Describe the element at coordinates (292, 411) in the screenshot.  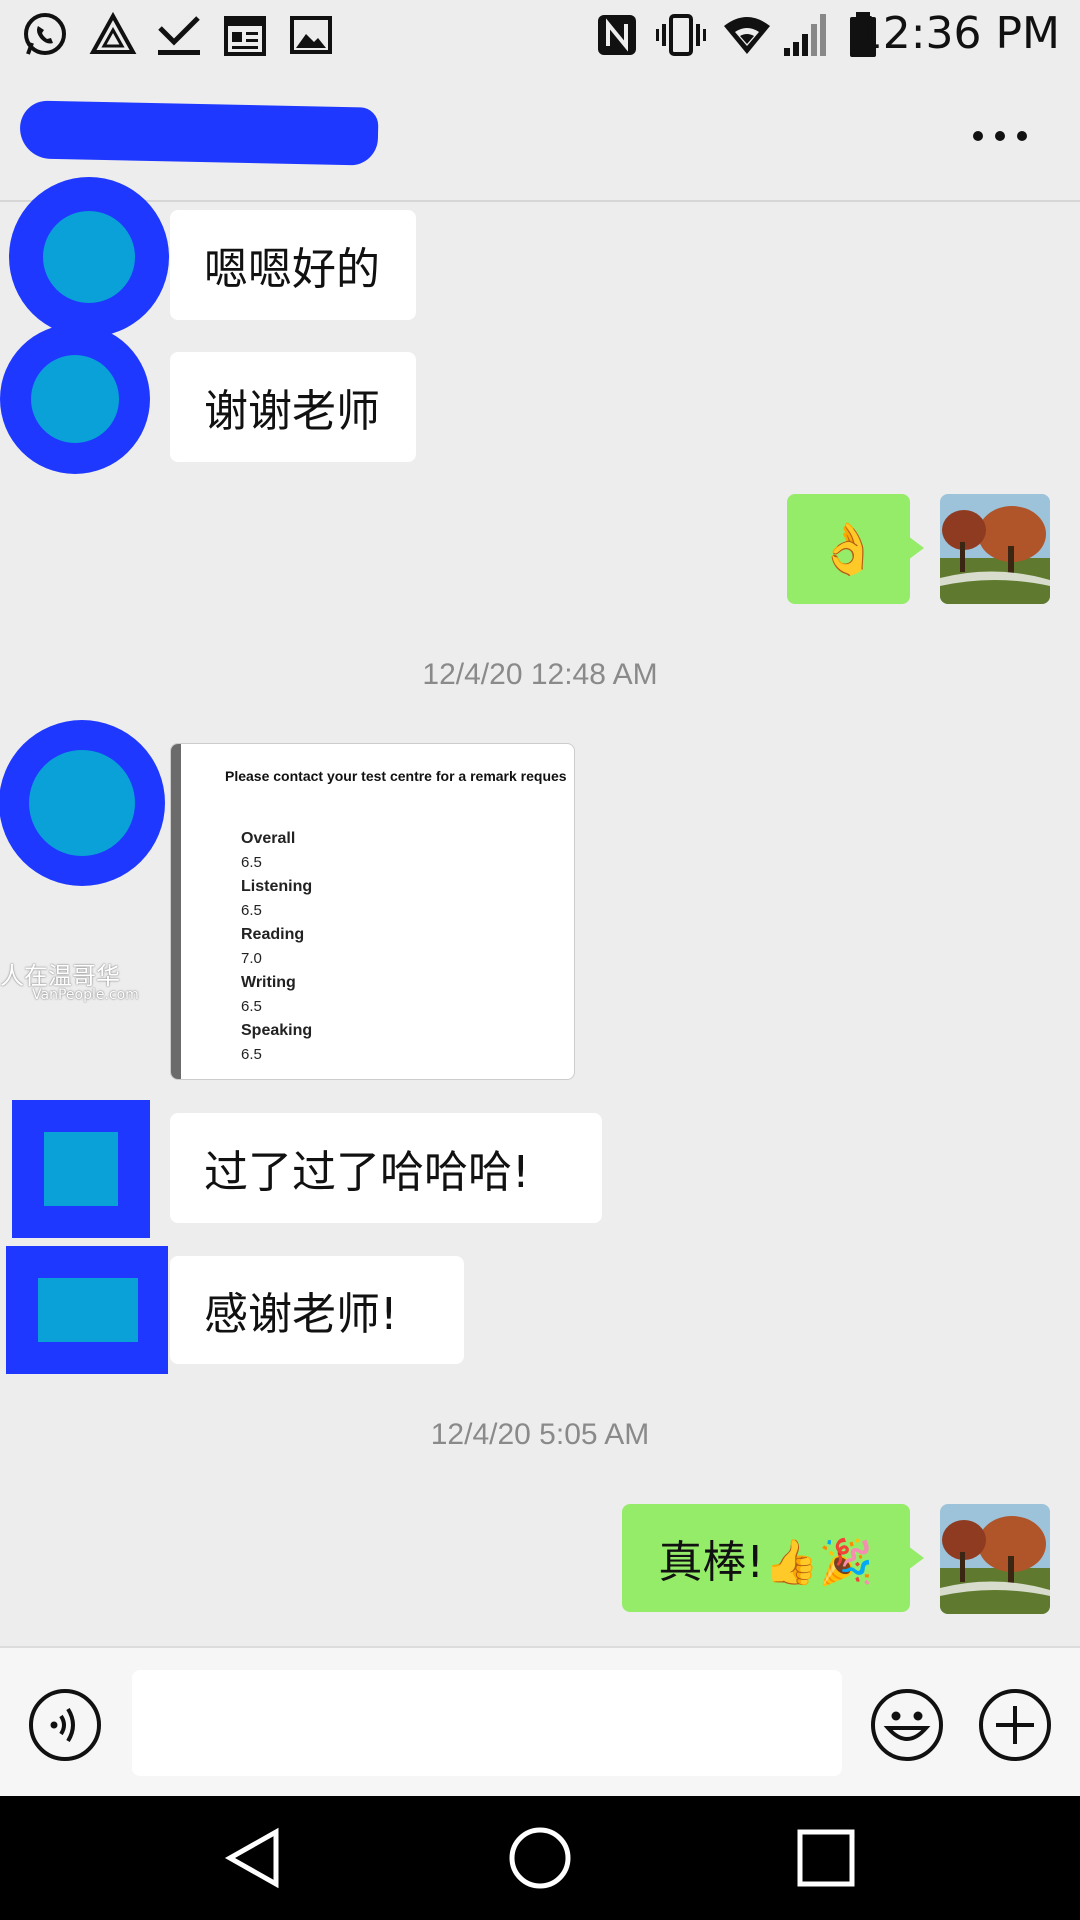
I see `message-text: 谢谢老师` at that location.